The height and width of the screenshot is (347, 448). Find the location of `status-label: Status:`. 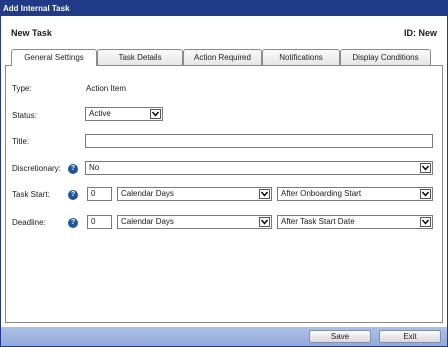

status-label: Status: is located at coordinates (24, 115).